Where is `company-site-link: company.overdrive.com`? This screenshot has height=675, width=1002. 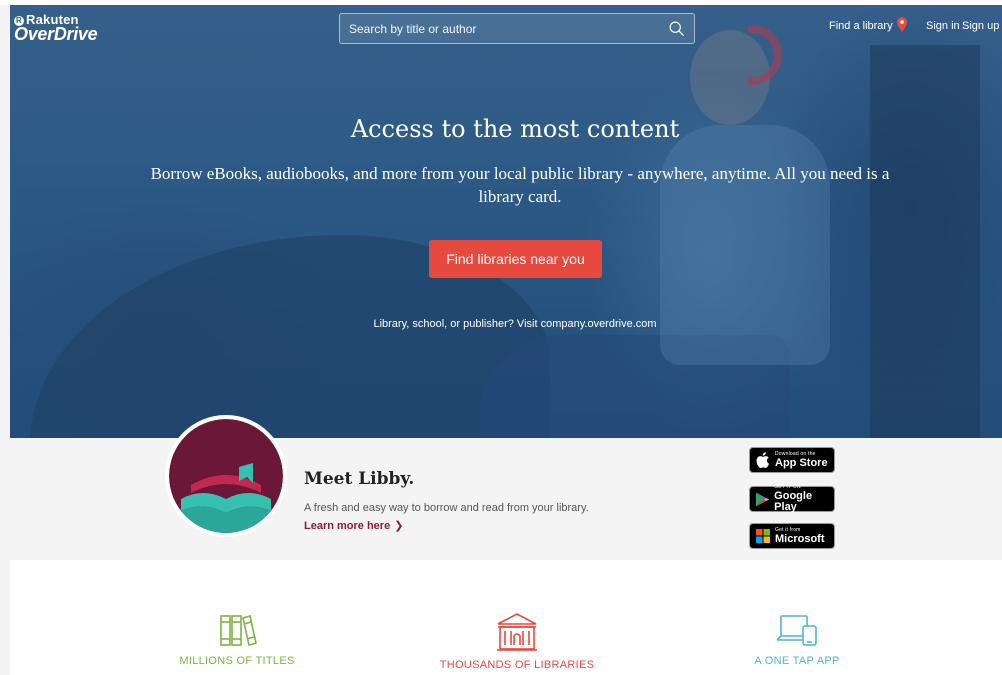
company-site-link: company.overdrive.com is located at coordinates (599, 324).